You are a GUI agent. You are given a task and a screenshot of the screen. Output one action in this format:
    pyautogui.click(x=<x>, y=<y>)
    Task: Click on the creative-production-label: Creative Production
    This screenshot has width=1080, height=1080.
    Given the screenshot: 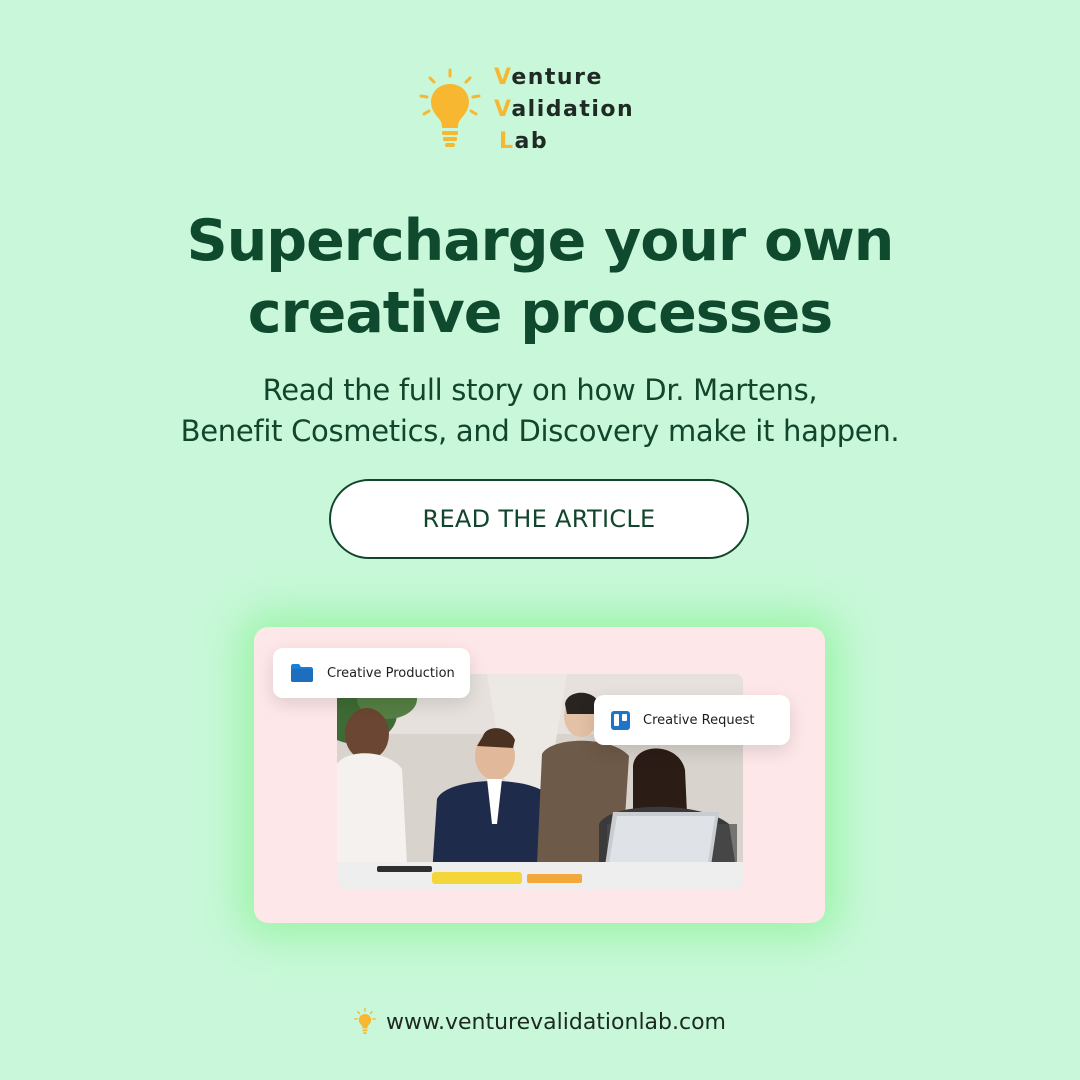 What is the action you would take?
    pyautogui.click(x=391, y=673)
    